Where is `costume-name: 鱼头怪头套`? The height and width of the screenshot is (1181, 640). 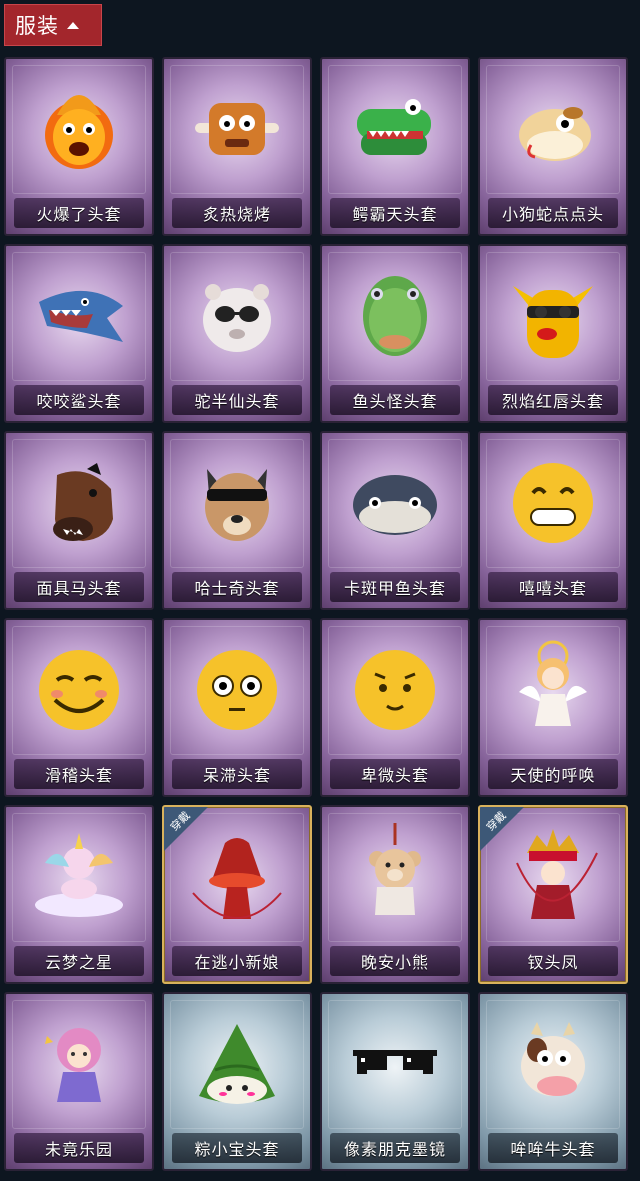 costume-name: 鱼头怪头套 is located at coordinates (395, 401).